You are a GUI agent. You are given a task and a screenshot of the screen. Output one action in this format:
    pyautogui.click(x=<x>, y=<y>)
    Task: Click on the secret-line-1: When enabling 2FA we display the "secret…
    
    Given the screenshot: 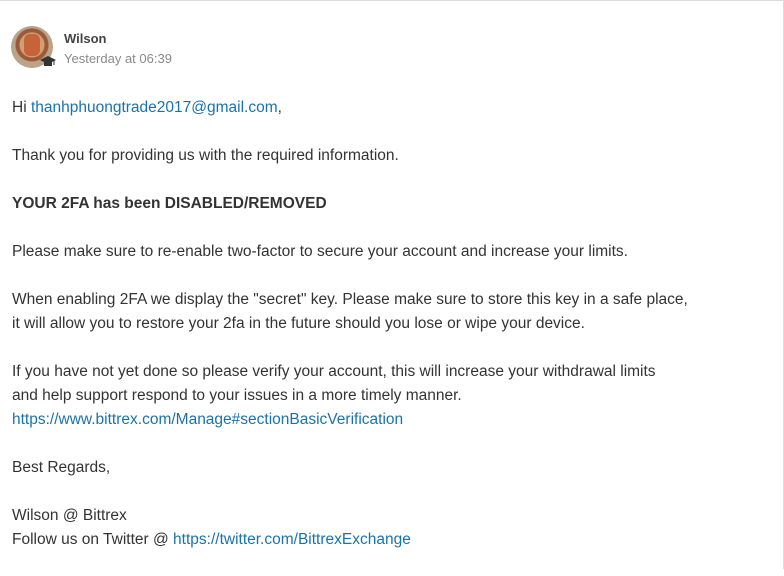 What is the action you would take?
    pyautogui.click(x=350, y=299)
    